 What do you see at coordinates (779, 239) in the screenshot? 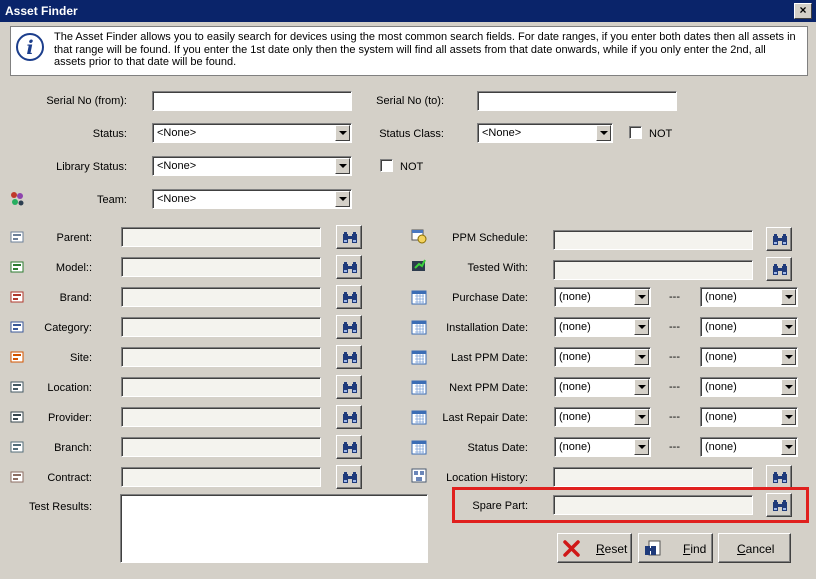
I see `ppm-schedule-search-button` at bounding box center [779, 239].